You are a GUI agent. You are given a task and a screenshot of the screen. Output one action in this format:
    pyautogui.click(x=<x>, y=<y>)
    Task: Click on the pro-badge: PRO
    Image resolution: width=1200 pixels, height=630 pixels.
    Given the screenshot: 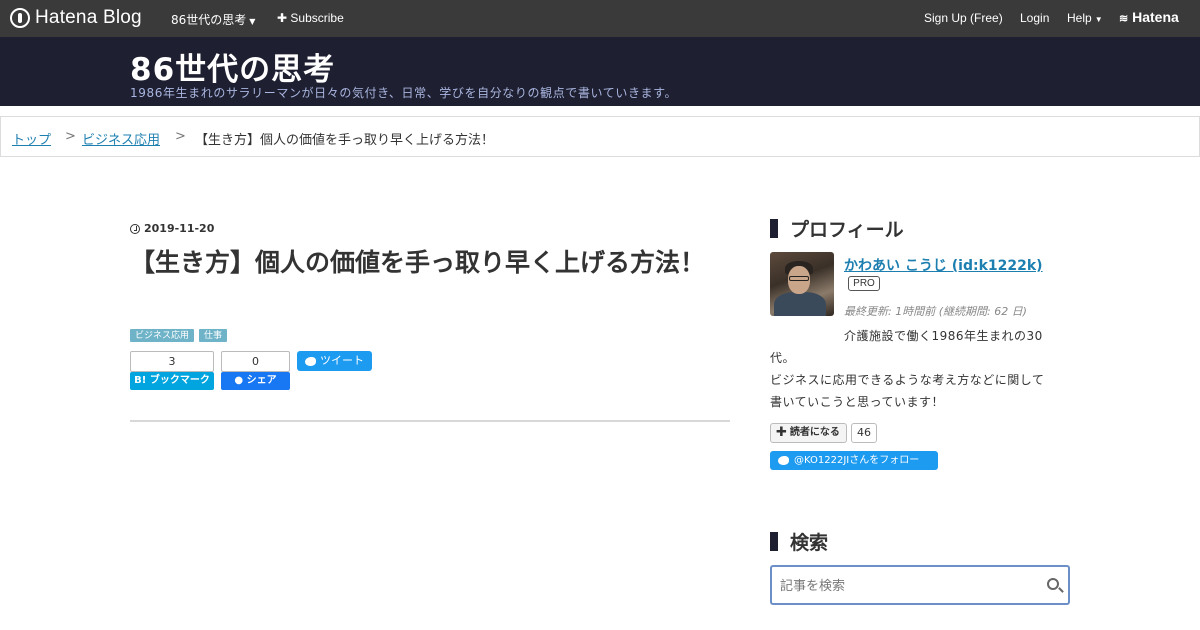 What is the action you would take?
    pyautogui.click(x=864, y=283)
    